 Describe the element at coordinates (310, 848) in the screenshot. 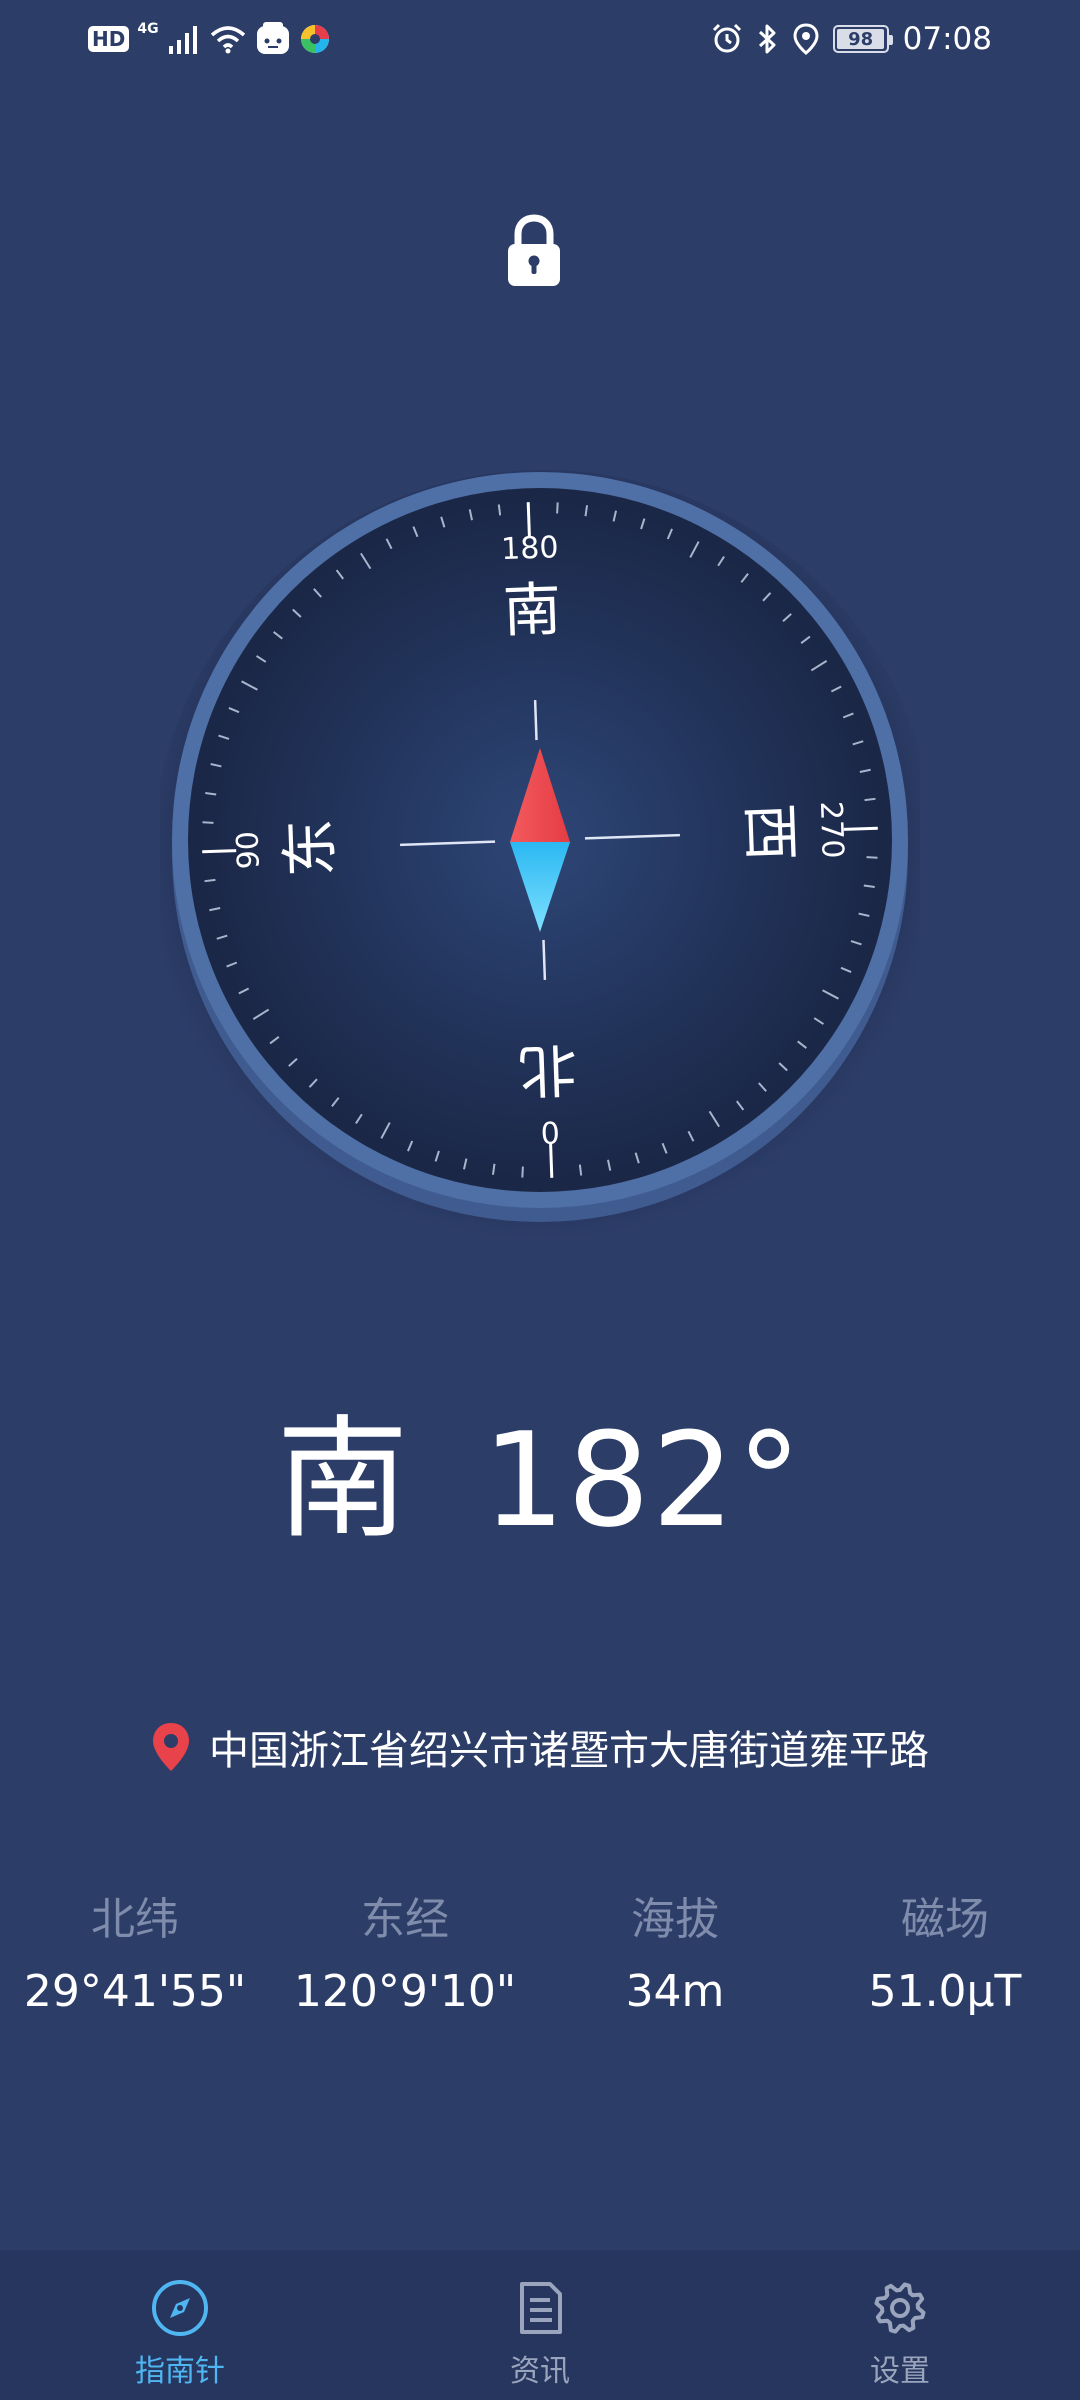

I see `dial-cardinal-label: 东` at that location.